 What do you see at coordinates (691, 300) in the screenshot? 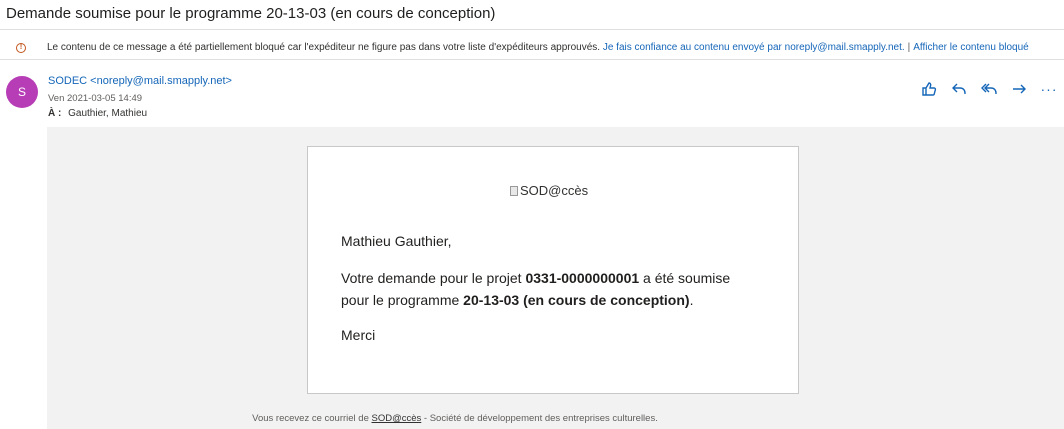
I see `line2-suffix: .` at bounding box center [691, 300].